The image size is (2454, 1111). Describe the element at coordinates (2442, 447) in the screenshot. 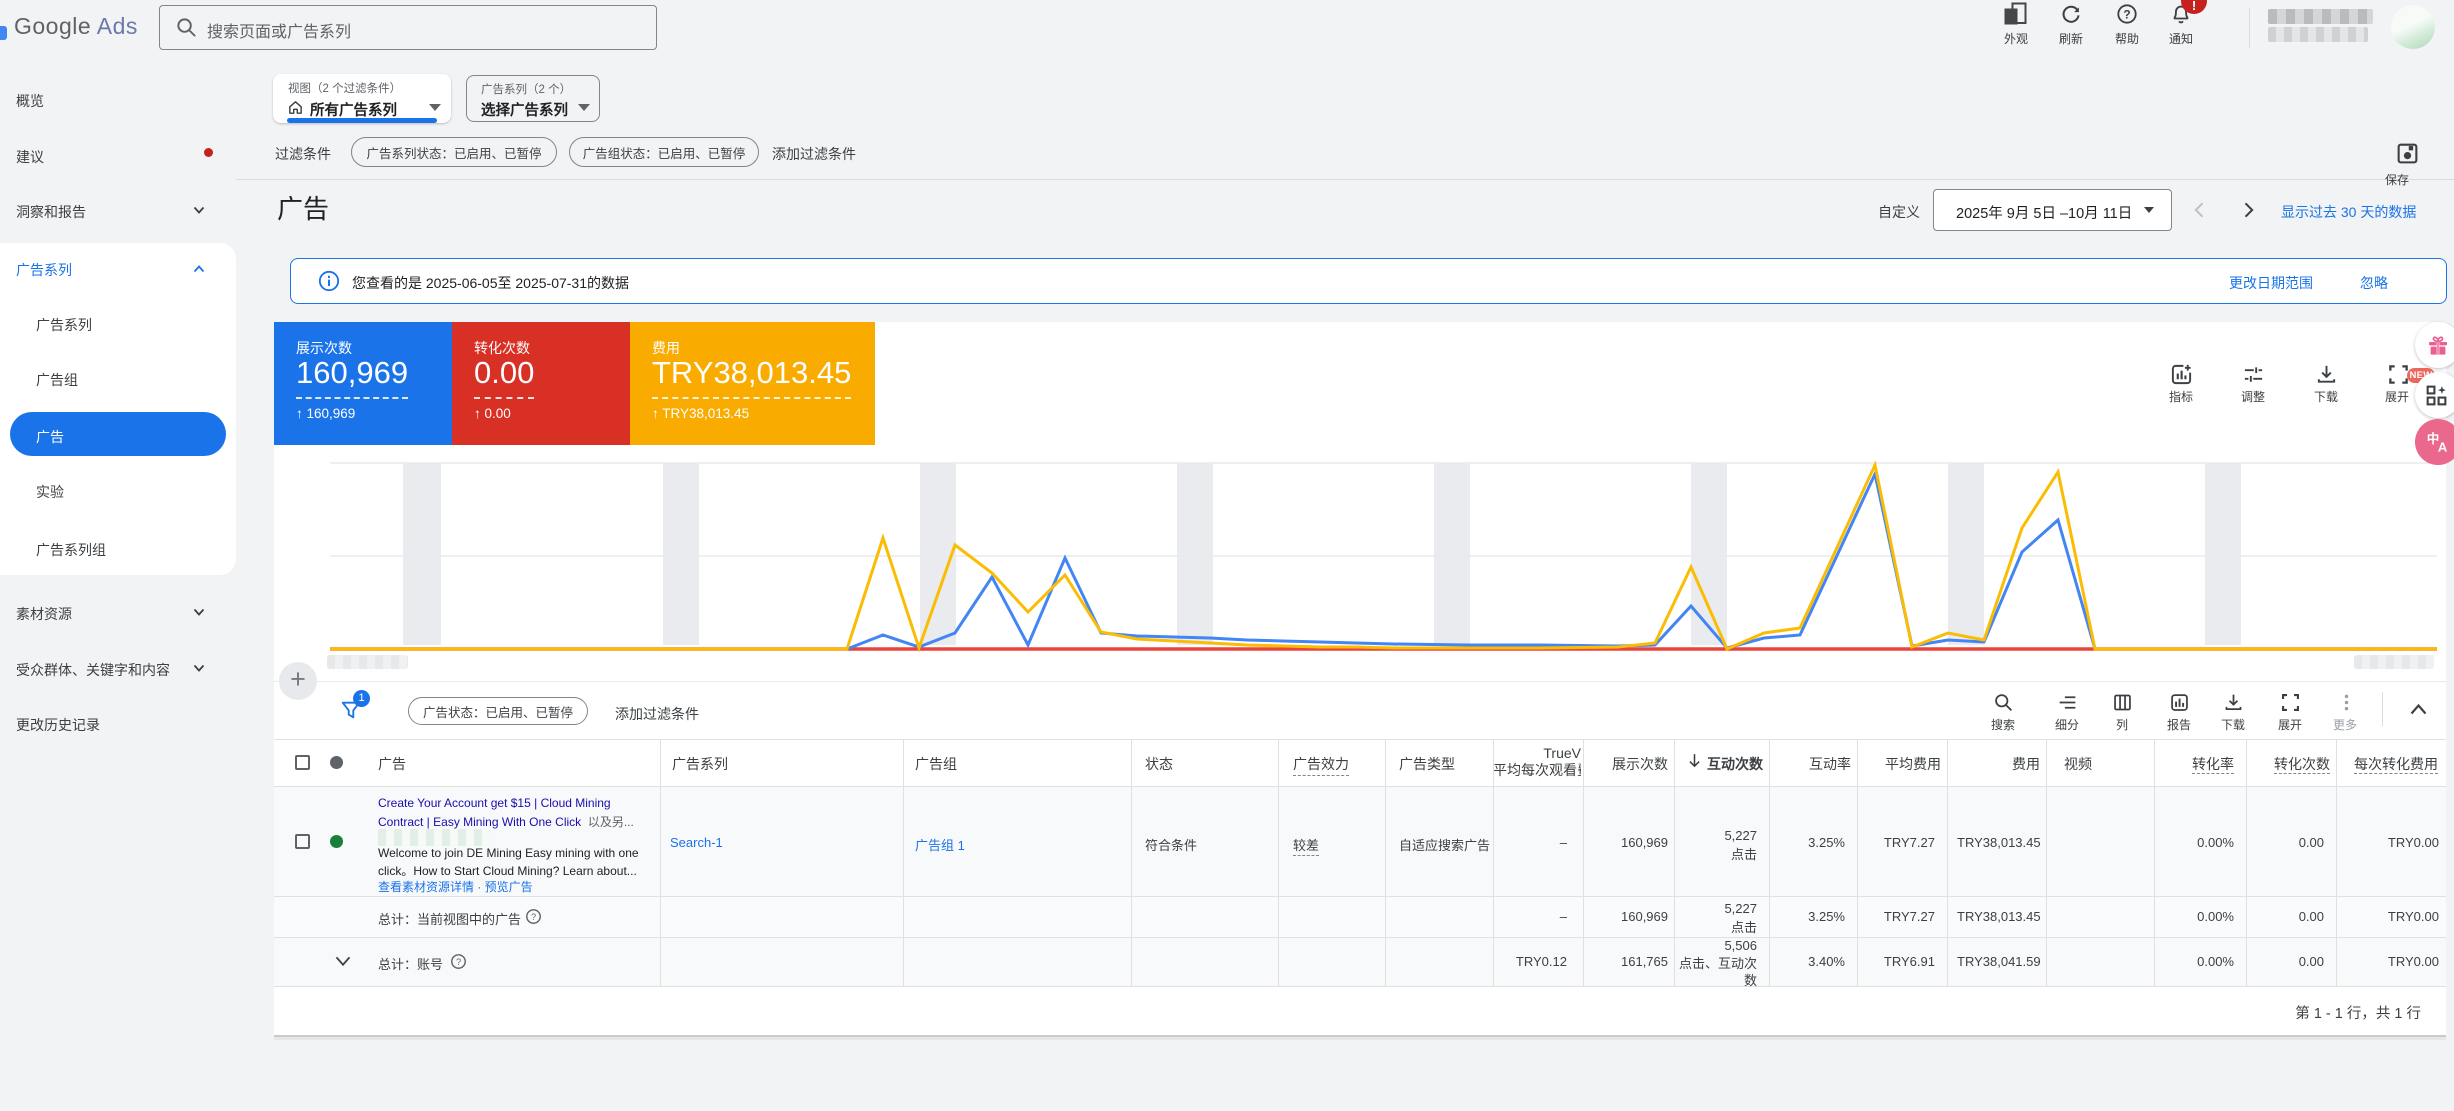

I see `svg-text: A` at that location.